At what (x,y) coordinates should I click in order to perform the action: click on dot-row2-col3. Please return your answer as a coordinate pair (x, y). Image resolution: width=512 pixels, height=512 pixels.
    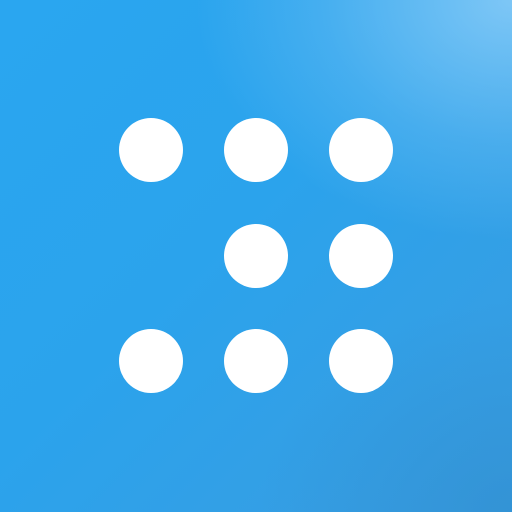
    Looking at the image, I should click on (361, 256).